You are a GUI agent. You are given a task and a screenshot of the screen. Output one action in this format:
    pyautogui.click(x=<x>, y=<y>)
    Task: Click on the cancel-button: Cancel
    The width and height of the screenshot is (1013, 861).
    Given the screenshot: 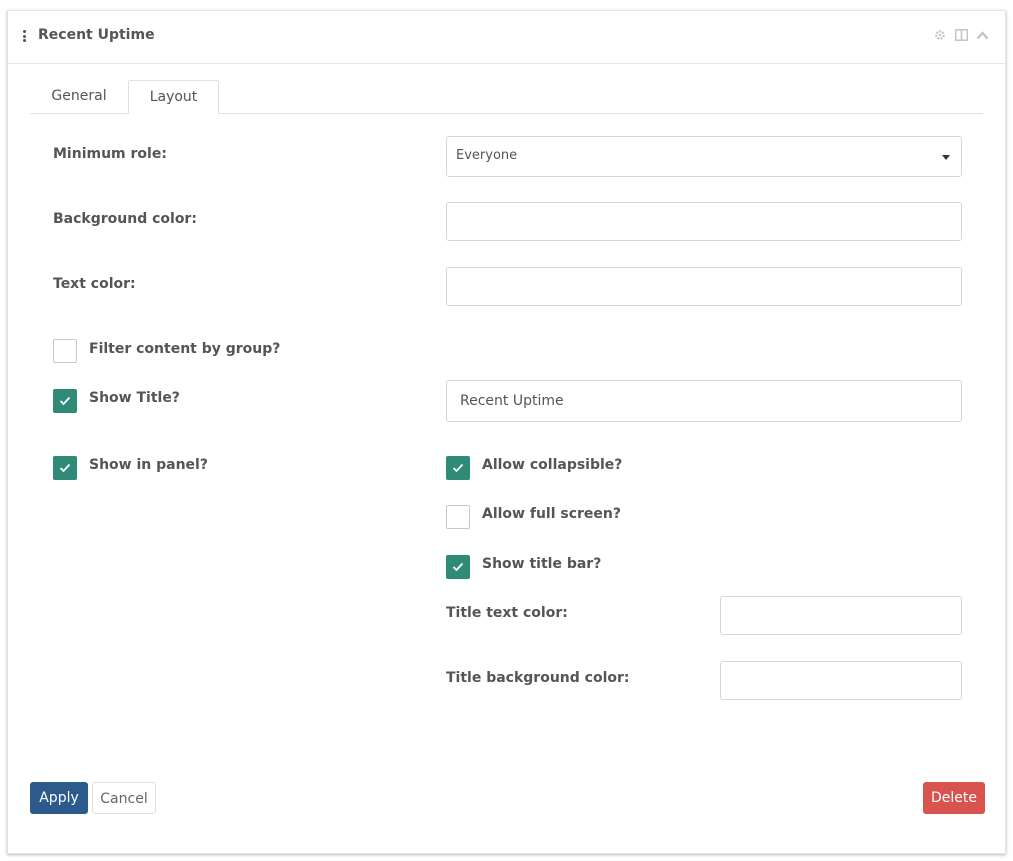 What is the action you would take?
    pyautogui.click(x=124, y=798)
    